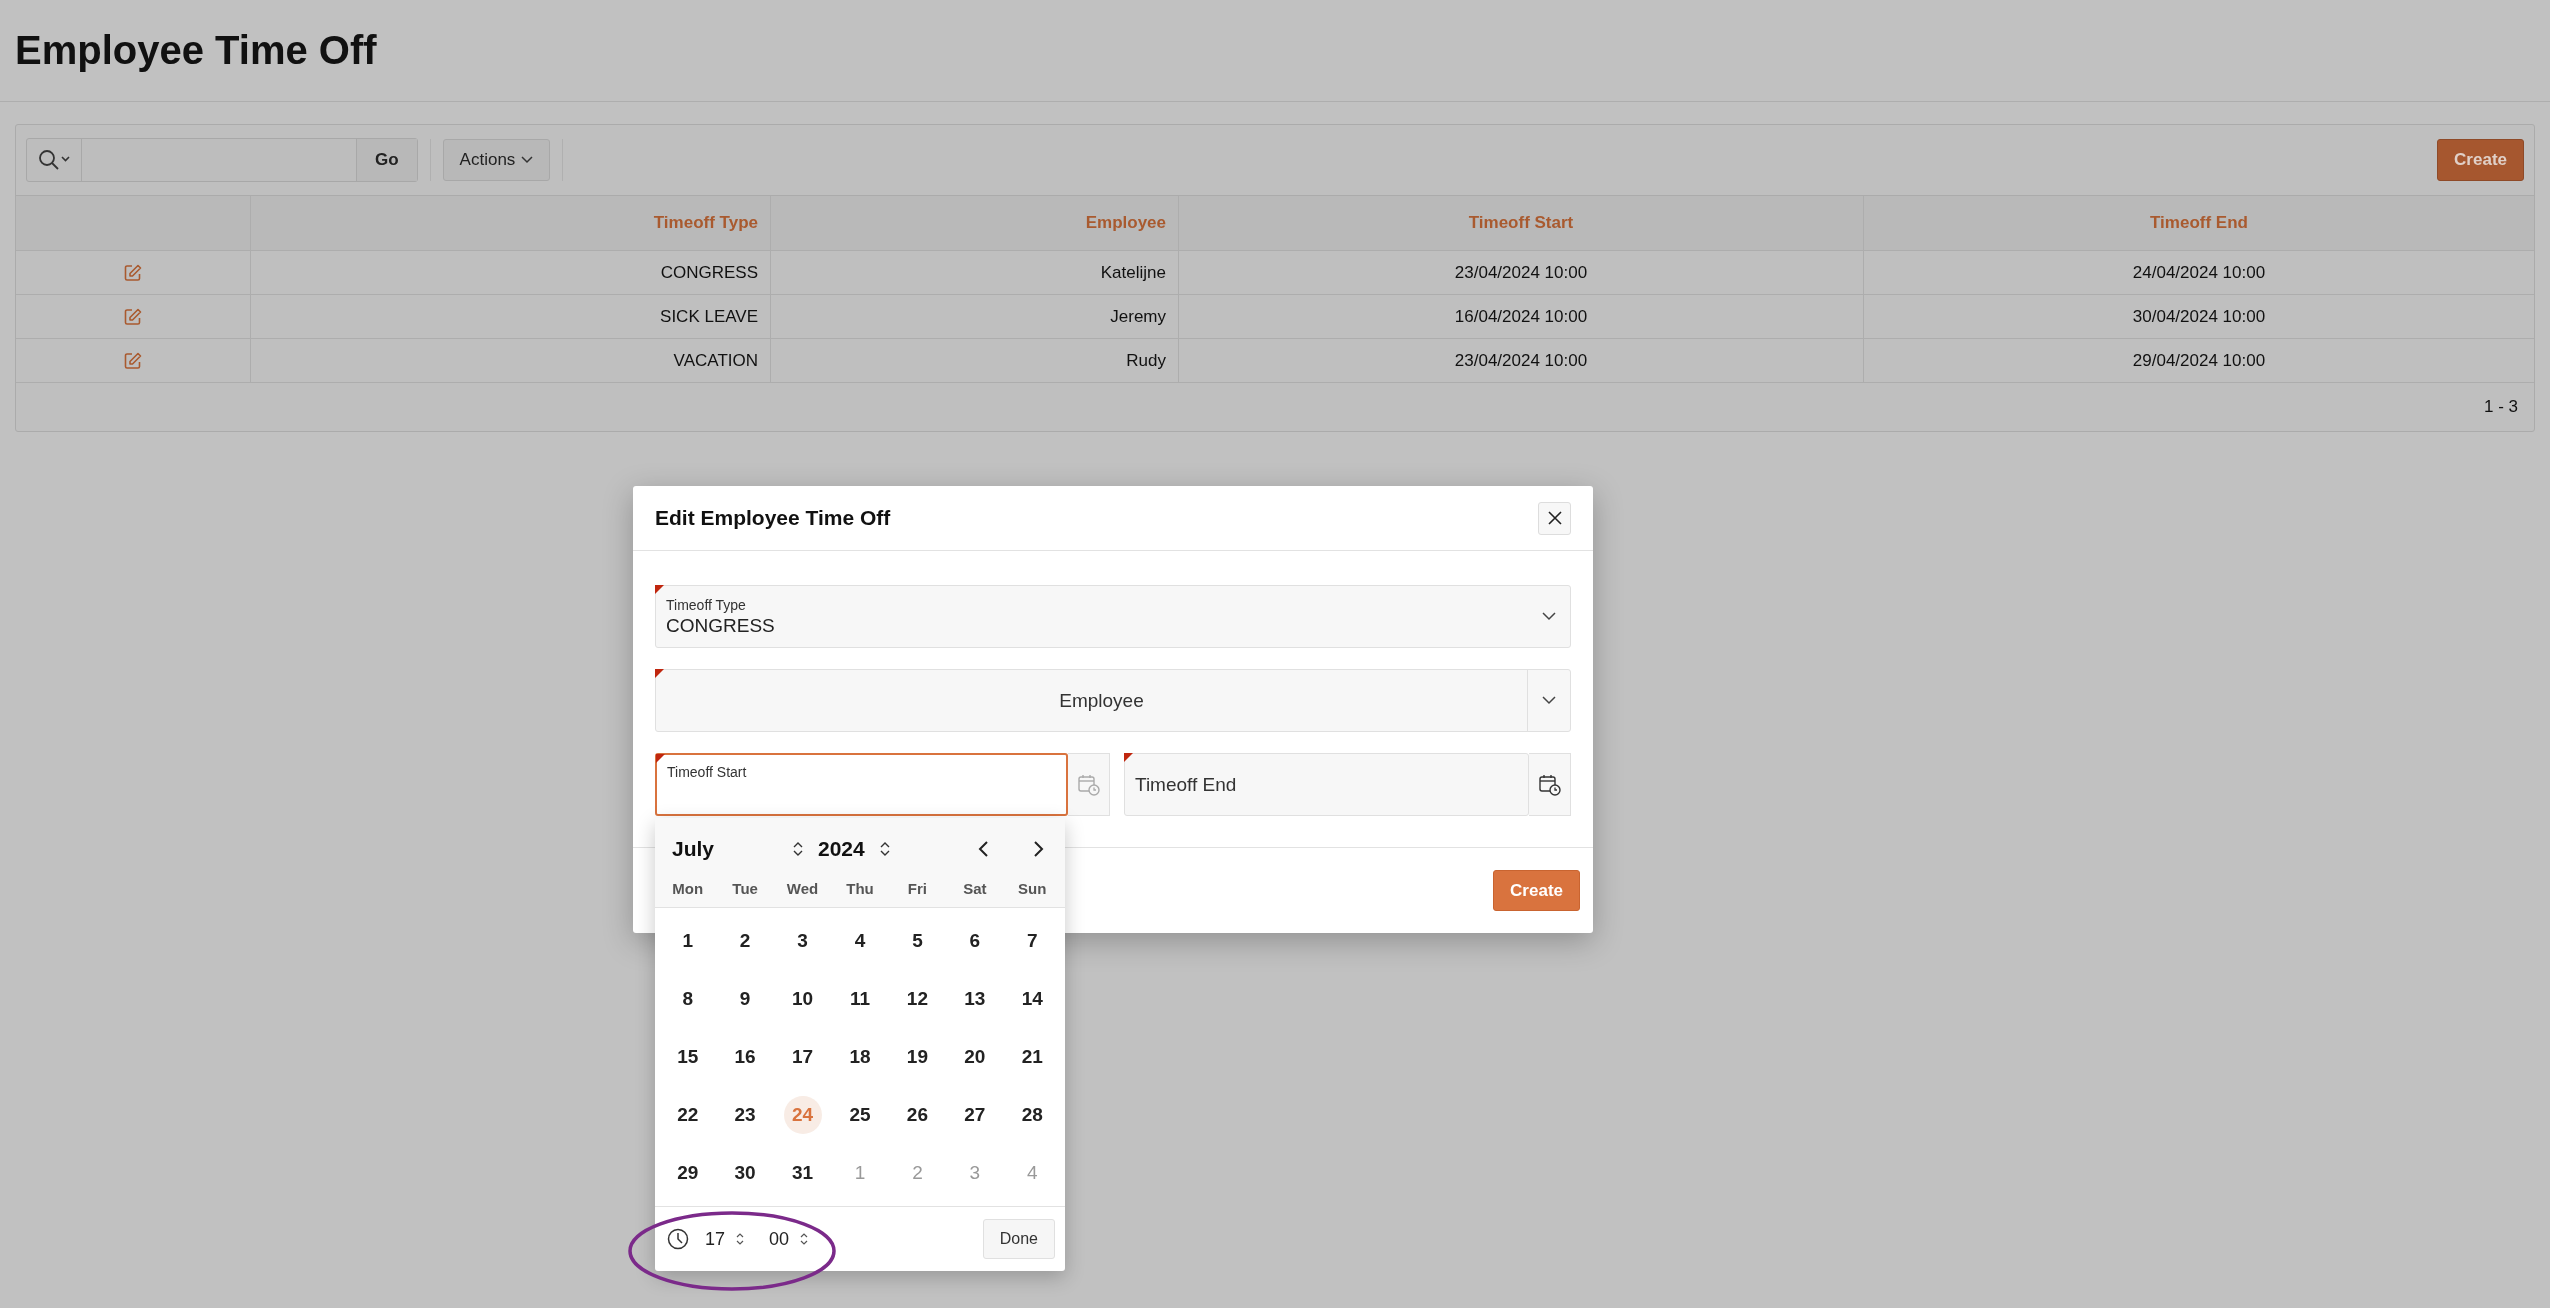 The height and width of the screenshot is (1308, 2550). I want to click on select-field: Employee, so click(1113, 700).